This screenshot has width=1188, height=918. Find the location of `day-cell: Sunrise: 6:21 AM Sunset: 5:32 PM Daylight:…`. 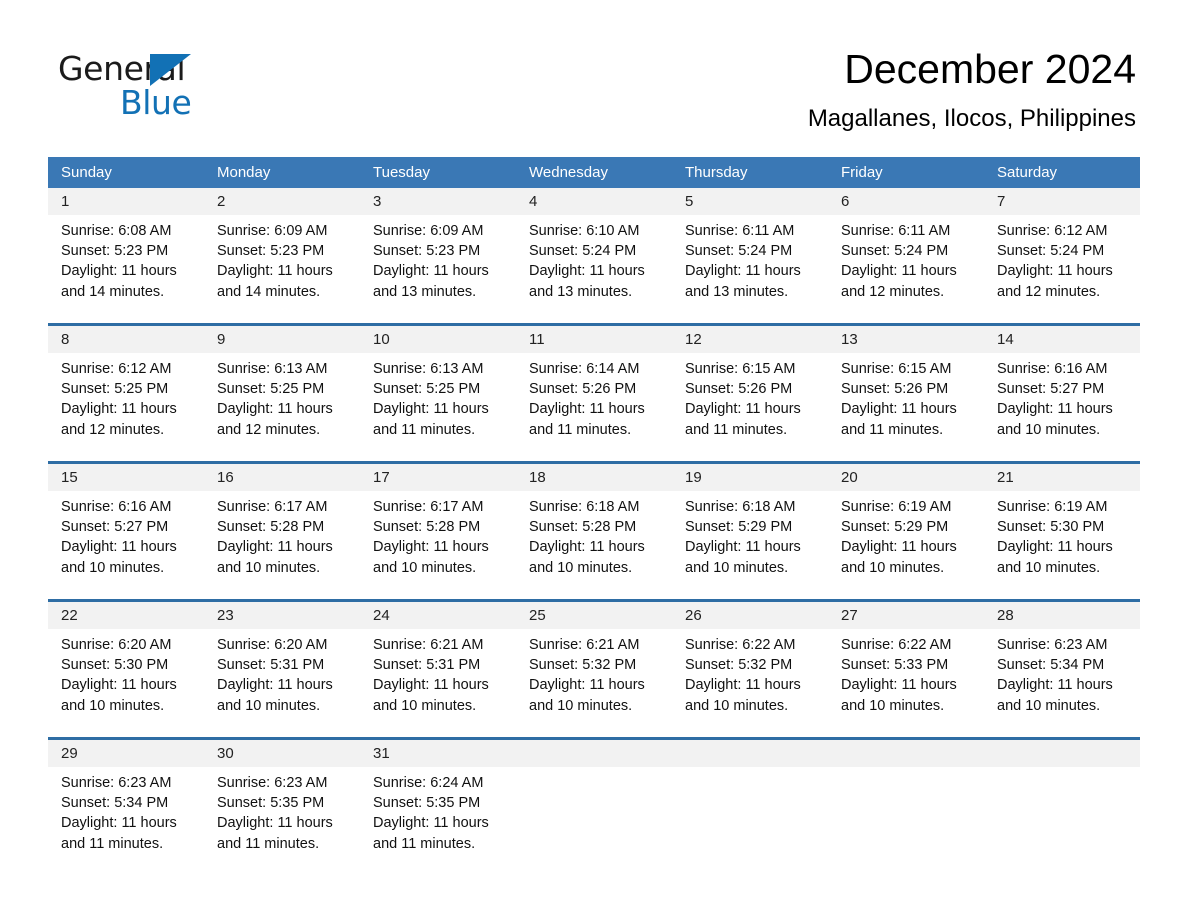

day-cell: Sunrise: 6:21 AM Sunset: 5:32 PM Daylight:… is located at coordinates (594, 681).